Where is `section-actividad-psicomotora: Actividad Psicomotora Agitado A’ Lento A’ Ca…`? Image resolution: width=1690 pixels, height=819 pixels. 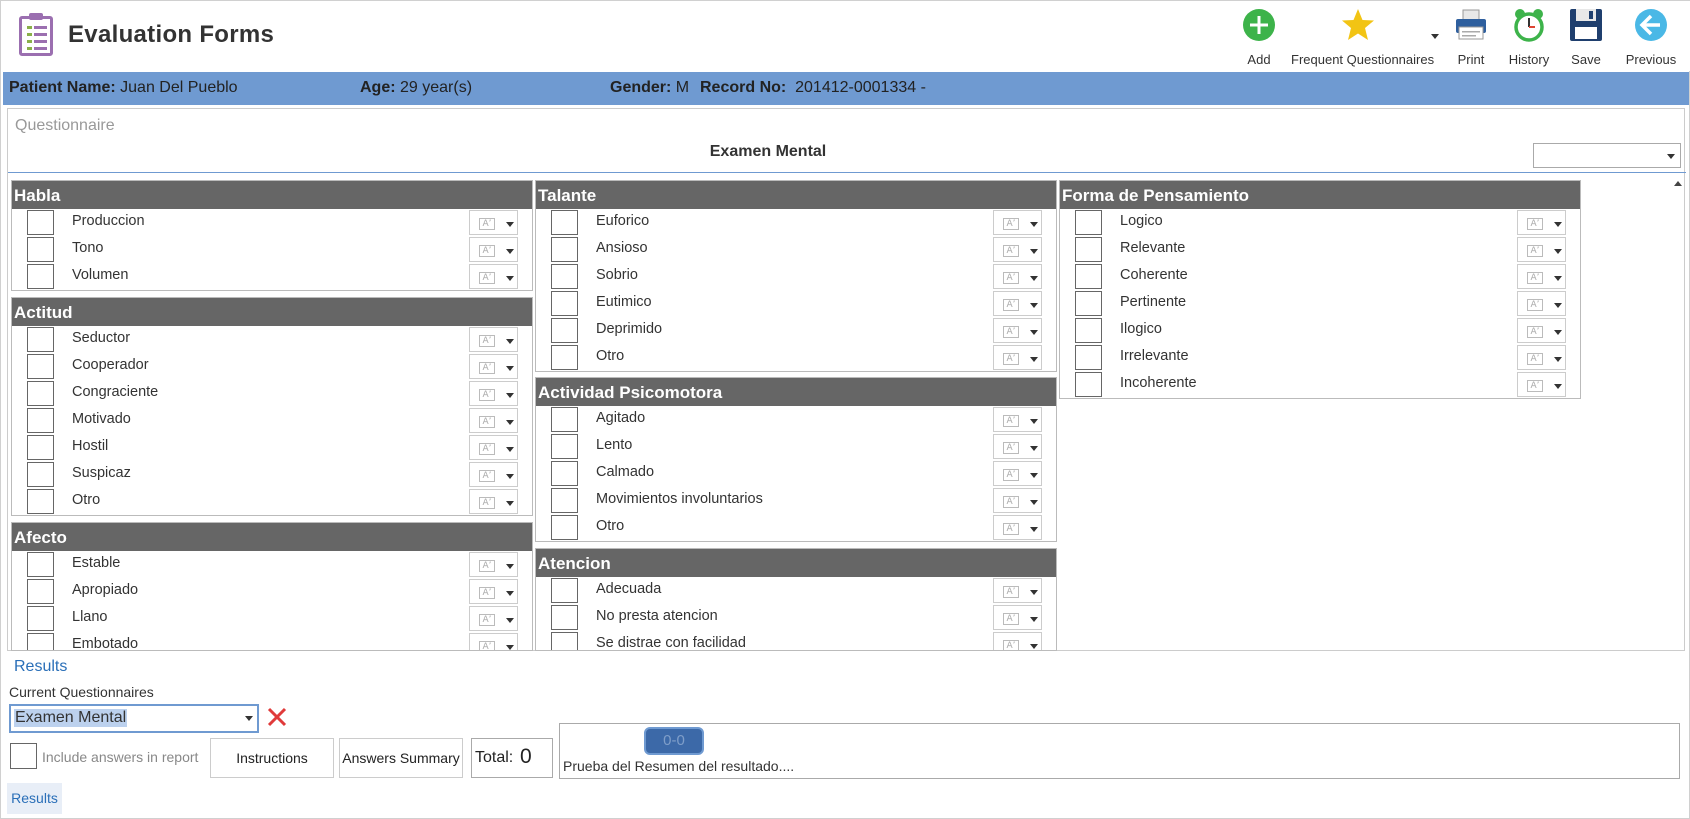
section-actividad-psicomotora: Actividad Psicomotora Agitado A’ Lento A’ Ca… is located at coordinates (796, 459).